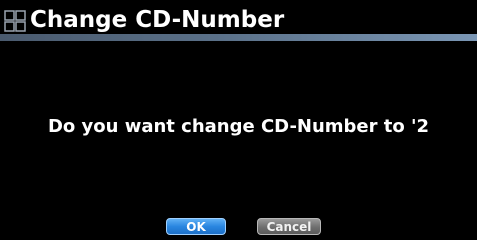  I want to click on title-underline, so click(238, 37).